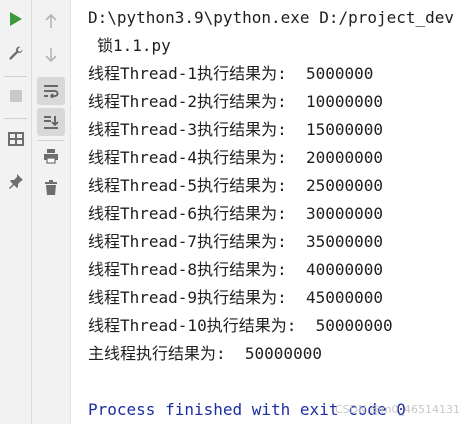 The height and width of the screenshot is (424, 474). What do you see at coordinates (240, 325) in the screenshot?
I see `output-line: 线程Thread-10执行结果为: 50000000` at bounding box center [240, 325].